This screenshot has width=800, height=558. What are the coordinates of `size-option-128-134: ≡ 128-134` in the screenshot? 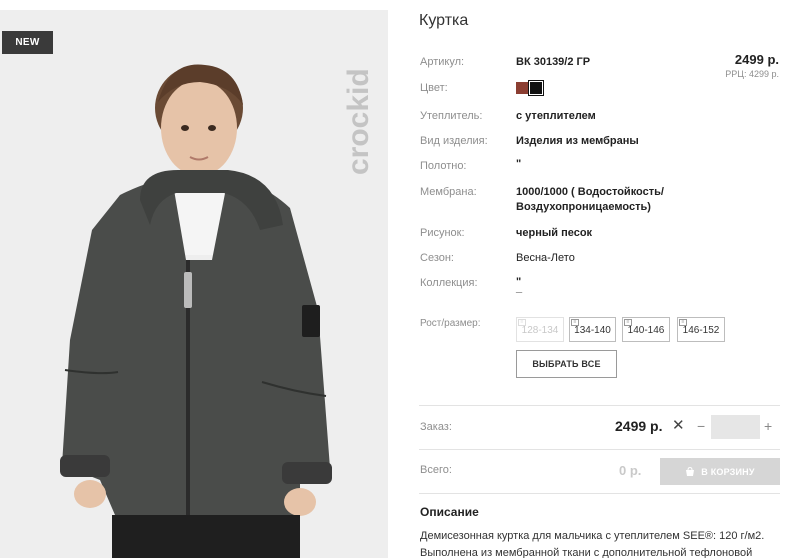 It's located at (540, 329).